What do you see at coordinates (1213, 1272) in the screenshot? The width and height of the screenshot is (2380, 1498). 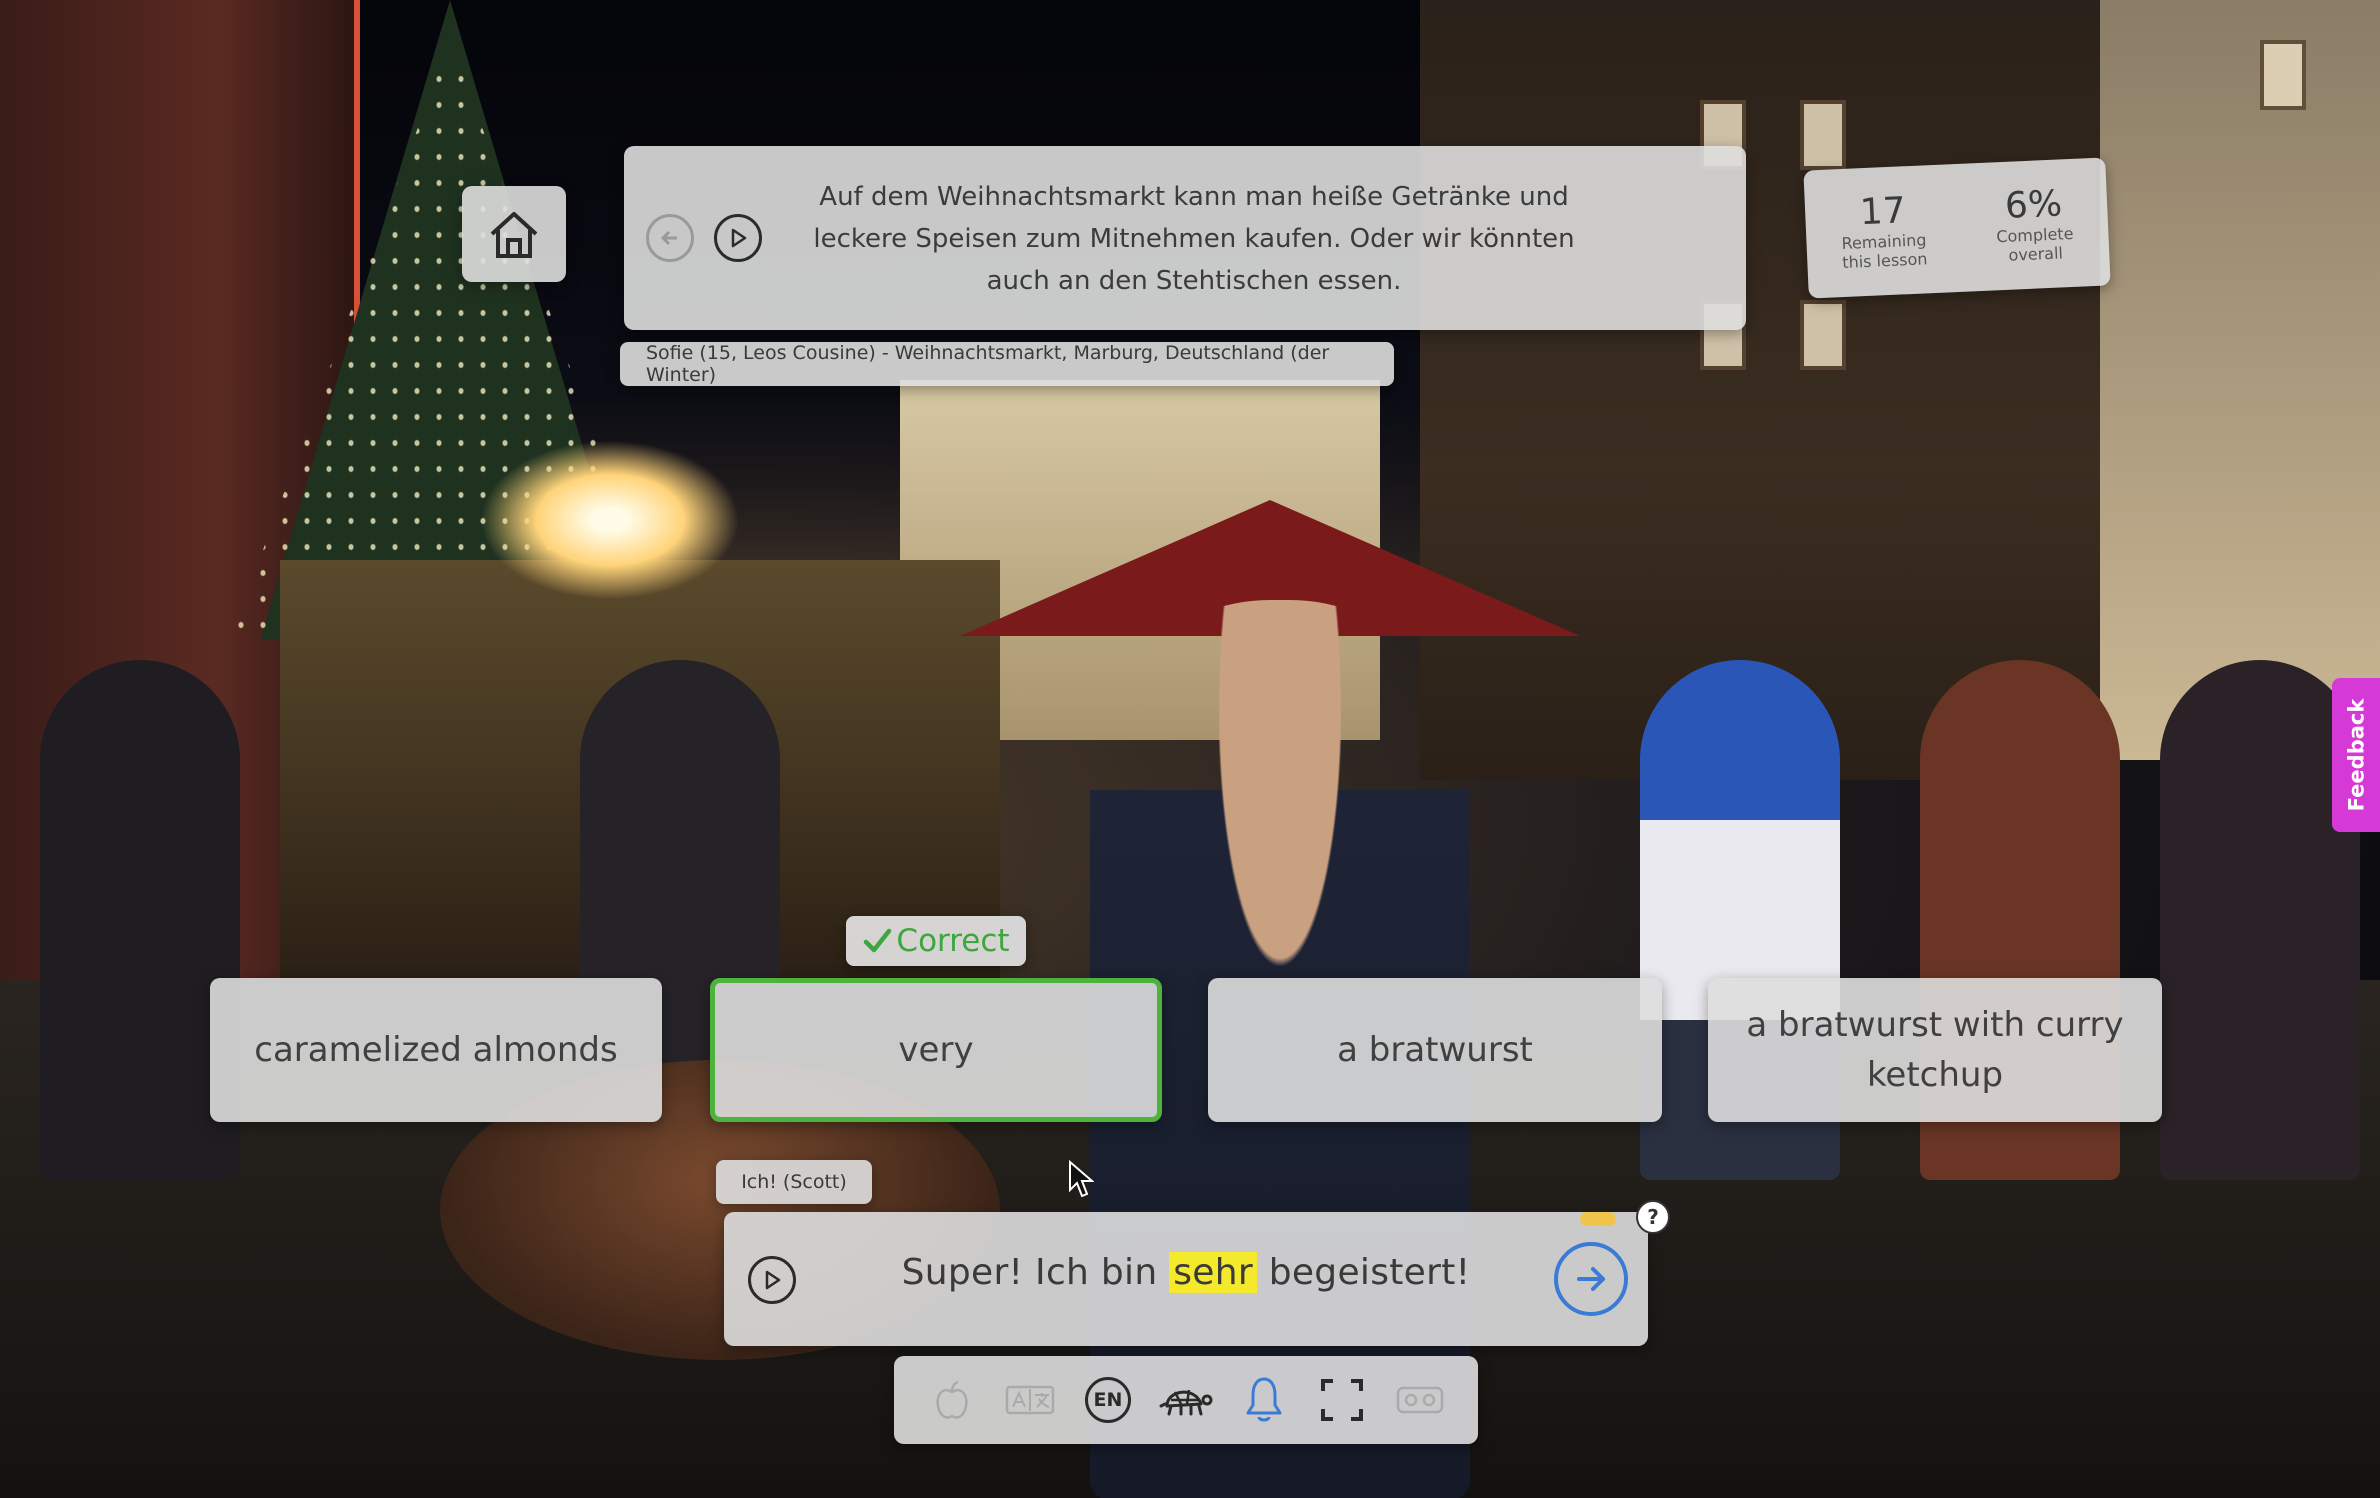 I see `answer-highlight-word: sehr` at bounding box center [1213, 1272].